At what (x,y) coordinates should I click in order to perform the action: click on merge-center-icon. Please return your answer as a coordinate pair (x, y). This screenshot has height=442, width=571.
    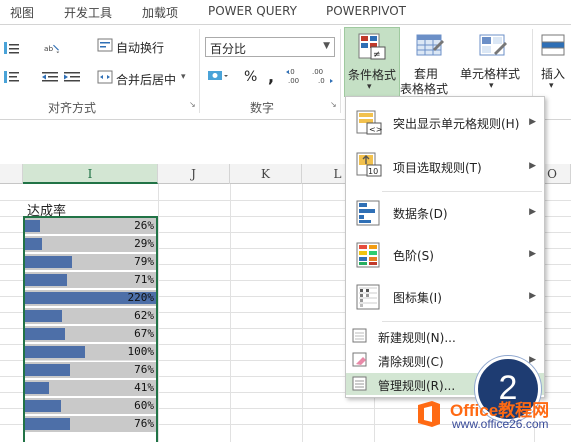
    Looking at the image, I should click on (105, 77).